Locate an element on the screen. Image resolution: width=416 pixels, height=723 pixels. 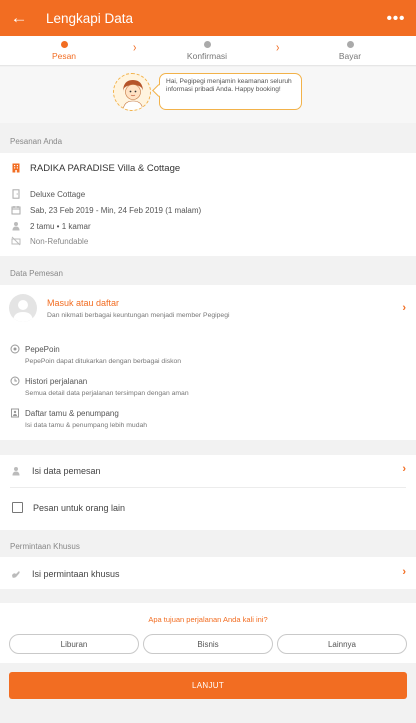
progress-stepper: Pesan › Konfirmasi › Bayar is located at coordinates (208, 51).